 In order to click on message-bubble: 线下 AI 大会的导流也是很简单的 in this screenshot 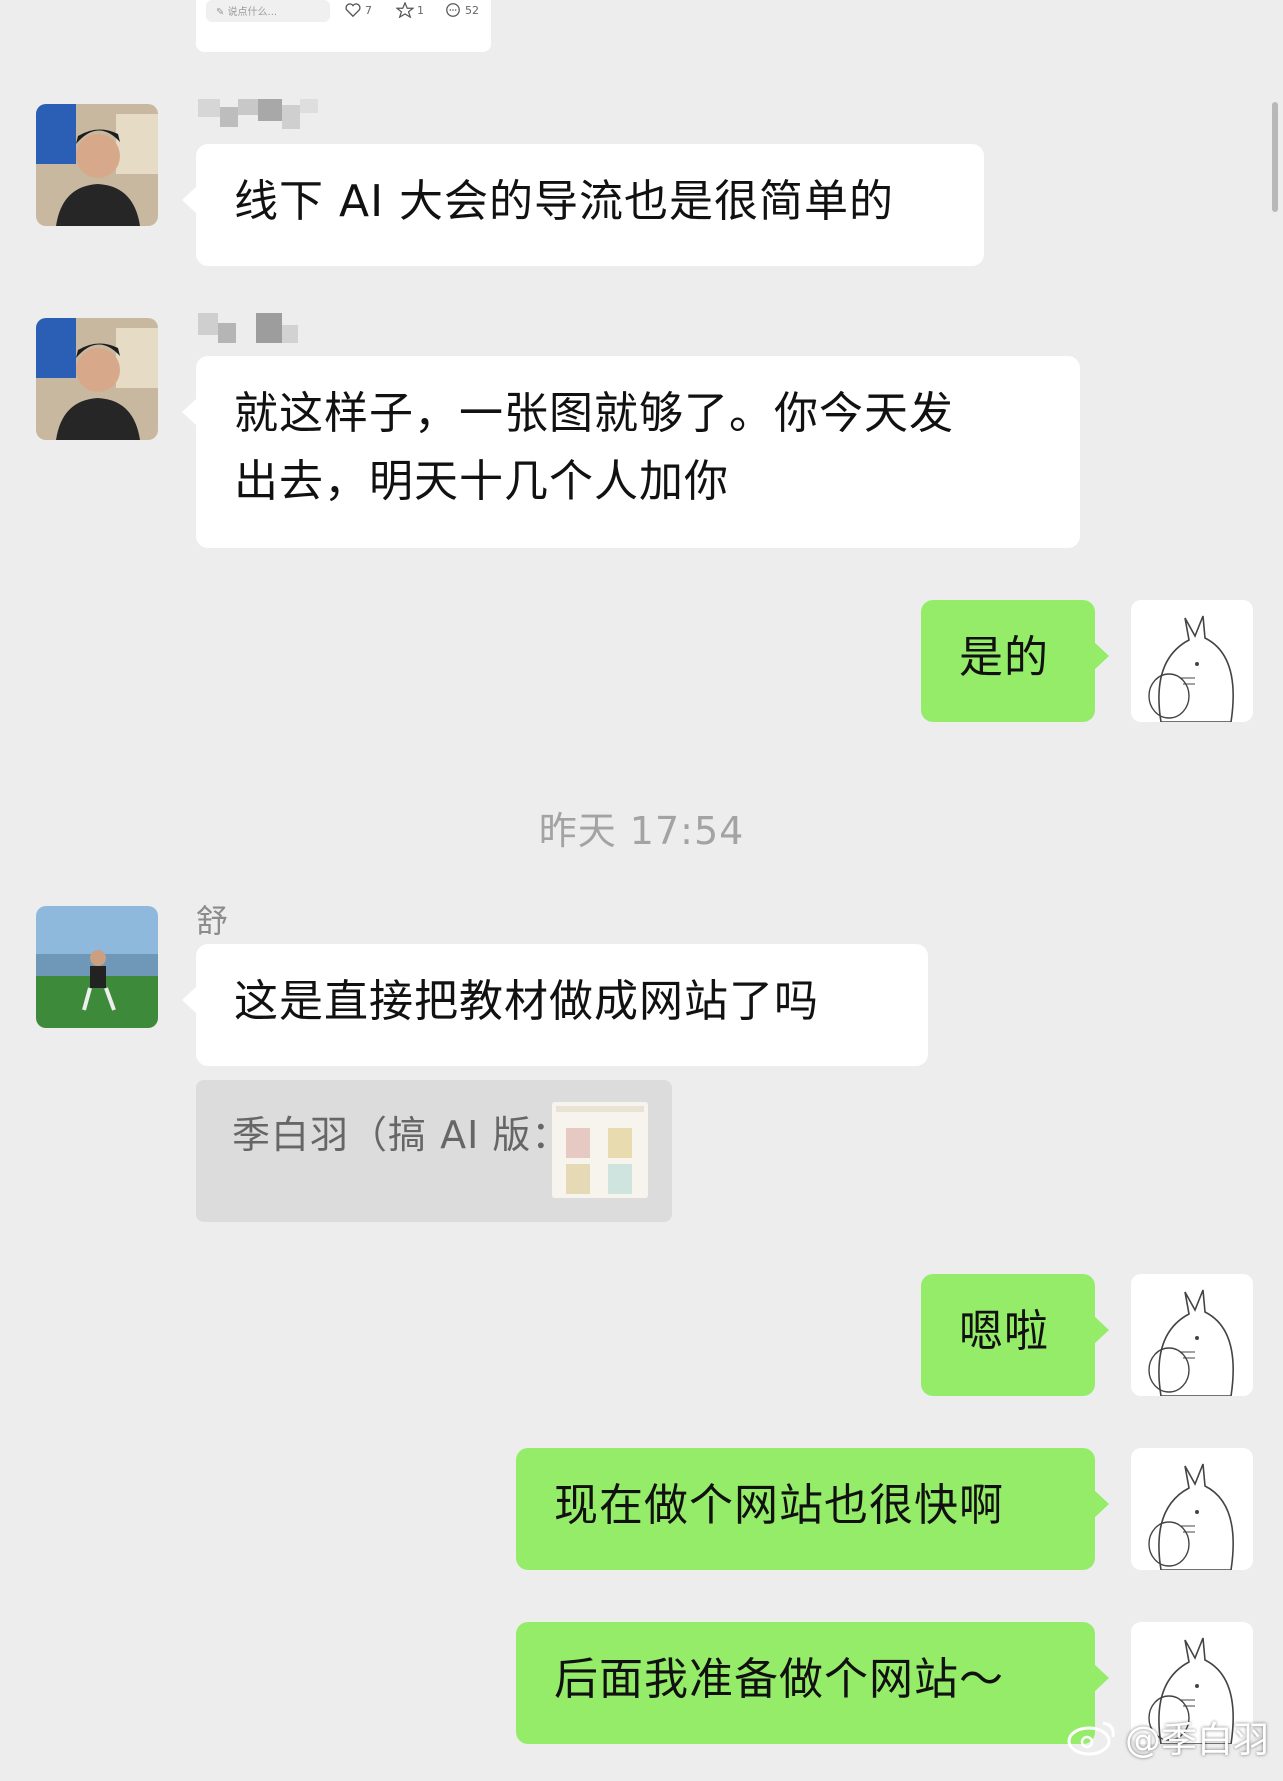, I will do `click(583, 205)`.